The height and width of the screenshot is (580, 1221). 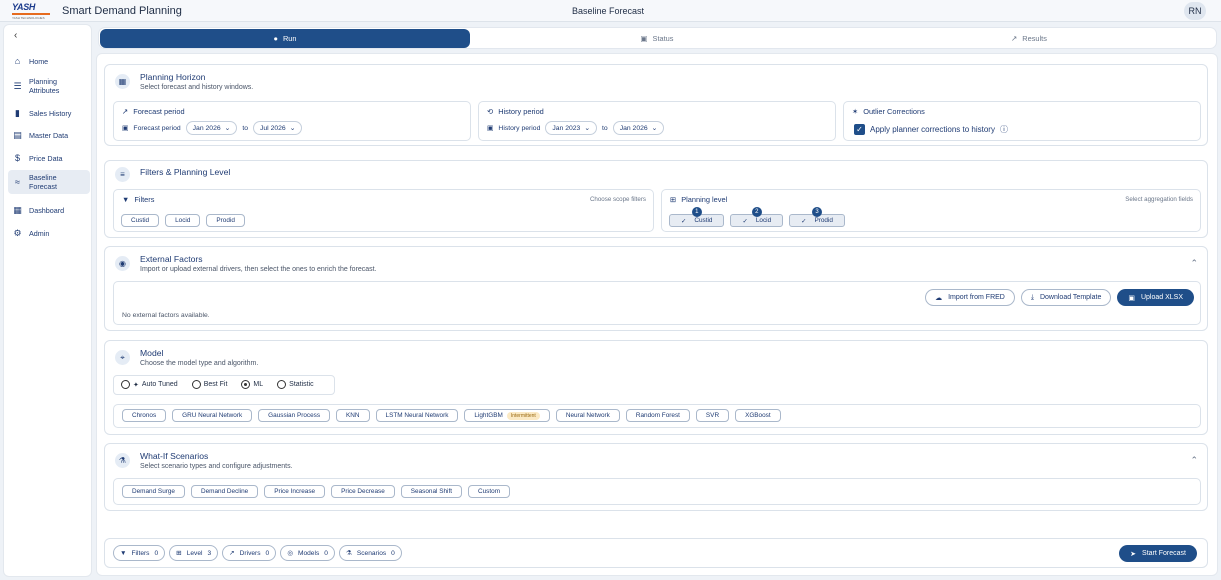 What do you see at coordinates (149, 384) in the screenshot?
I see `model-type-auto-tuned: ✦ Auto Tuned` at bounding box center [149, 384].